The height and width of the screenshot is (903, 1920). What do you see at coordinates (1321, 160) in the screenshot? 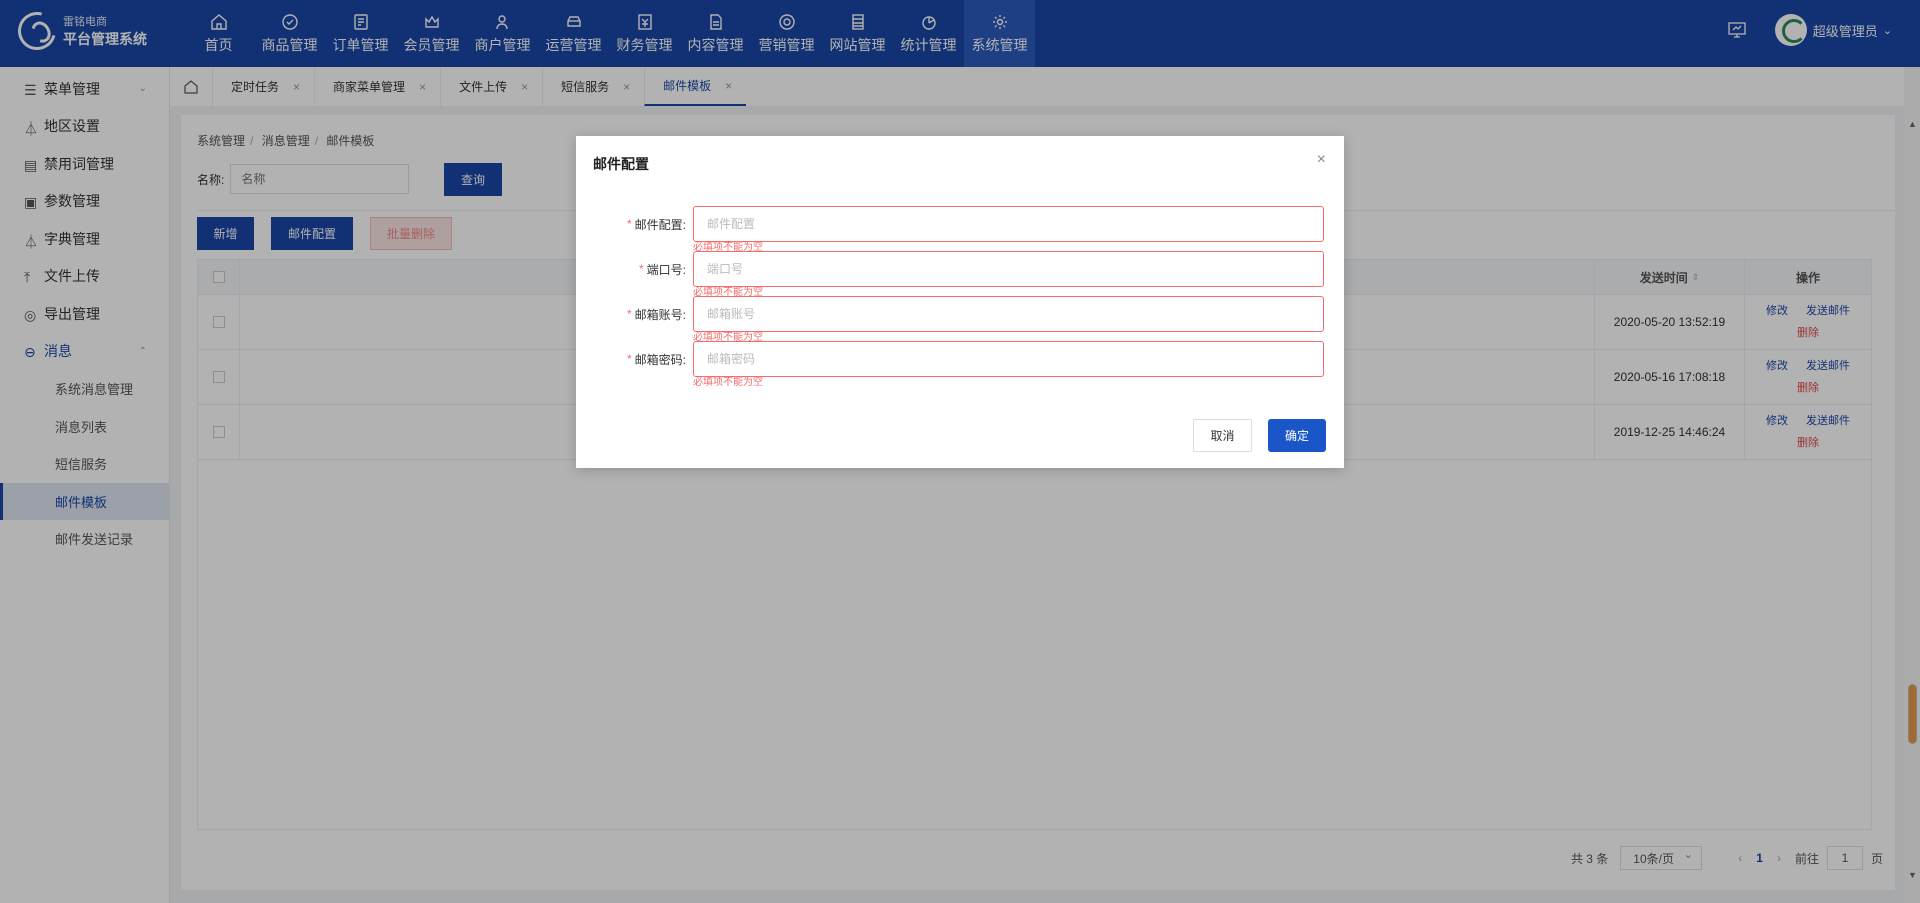
I see `close-icon: ×` at bounding box center [1321, 160].